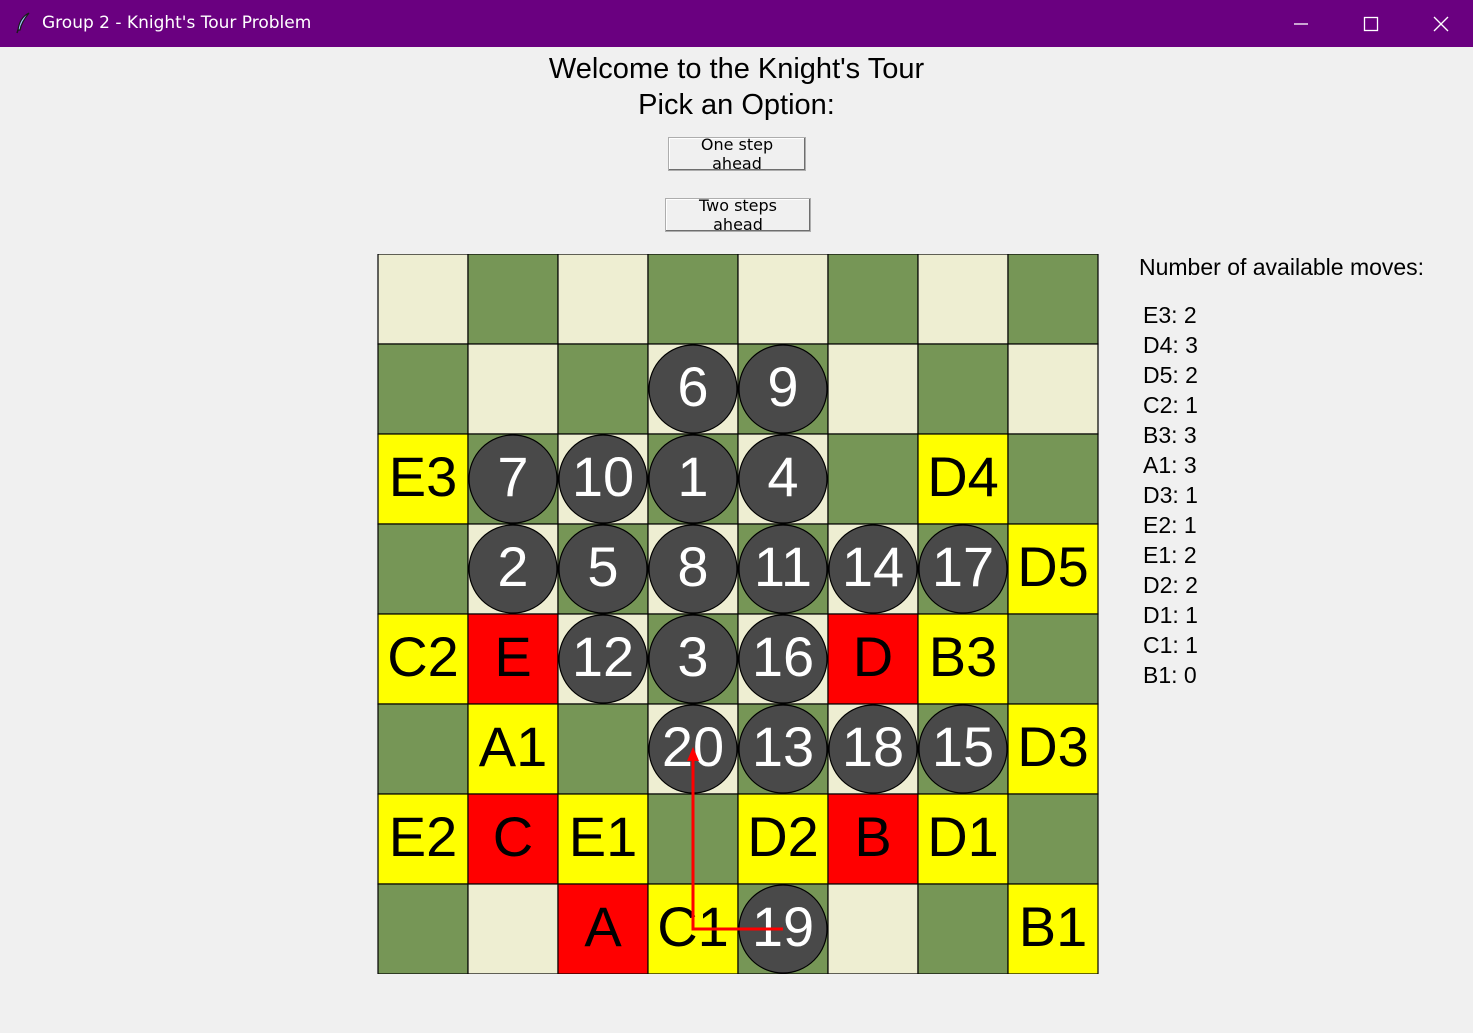  Describe the element at coordinates (737, 154) in the screenshot. I see `one-step-ahead-button: One step ahead` at that location.